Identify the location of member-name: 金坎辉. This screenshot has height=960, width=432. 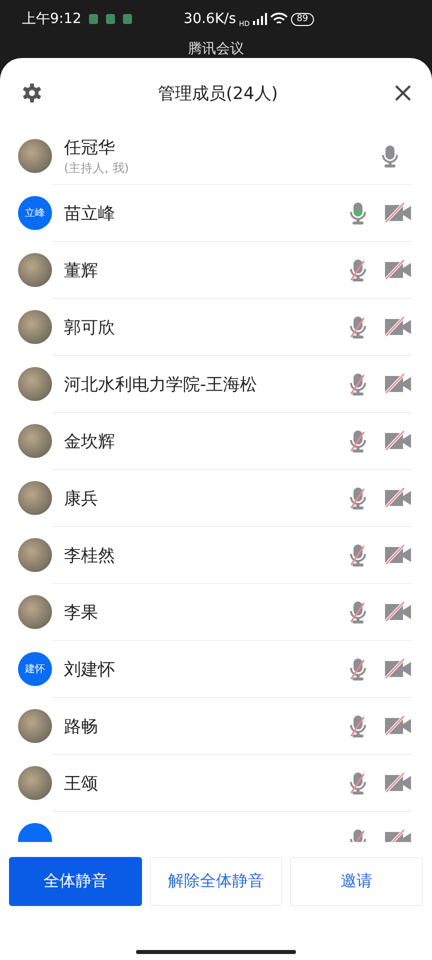
(90, 441).